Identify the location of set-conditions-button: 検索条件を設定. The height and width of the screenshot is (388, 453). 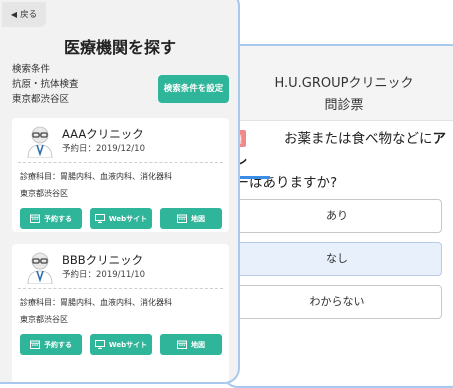
(193, 89).